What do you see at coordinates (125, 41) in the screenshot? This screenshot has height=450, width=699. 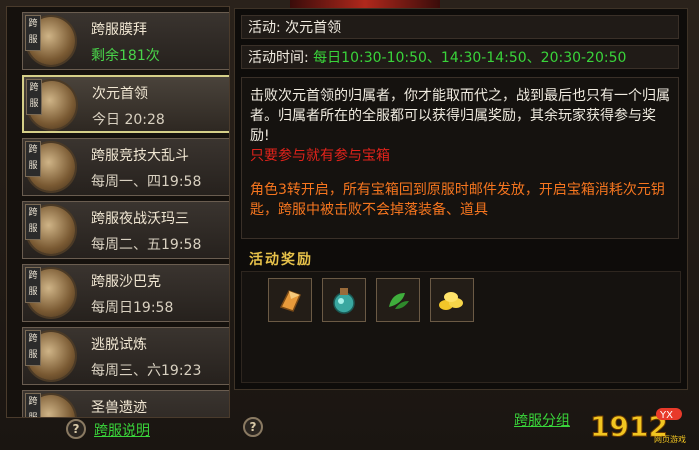 I see `activity-item: 跨服 跨服膜拜剩余181次` at bounding box center [125, 41].